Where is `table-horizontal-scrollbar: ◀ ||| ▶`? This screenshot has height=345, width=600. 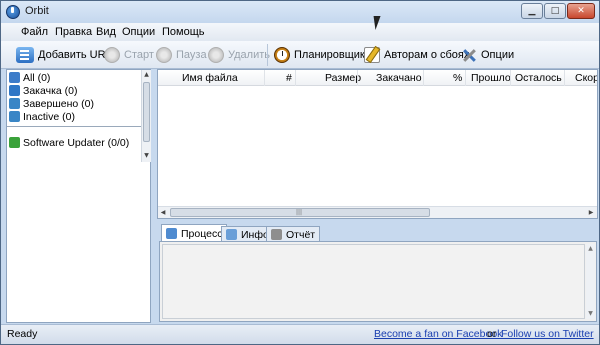 table-horizontal-scrollbar: ◀ ||| ▶ is located at coordinates (377, 212).